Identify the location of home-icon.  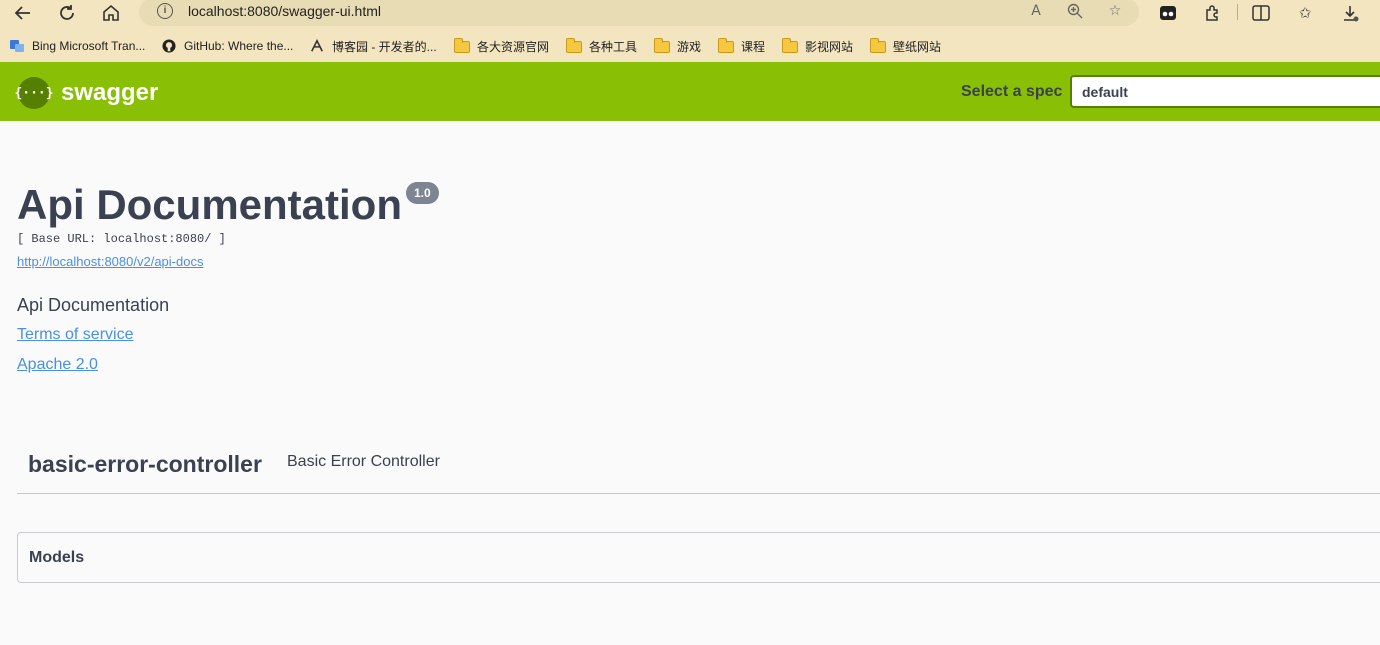
(111, 12).